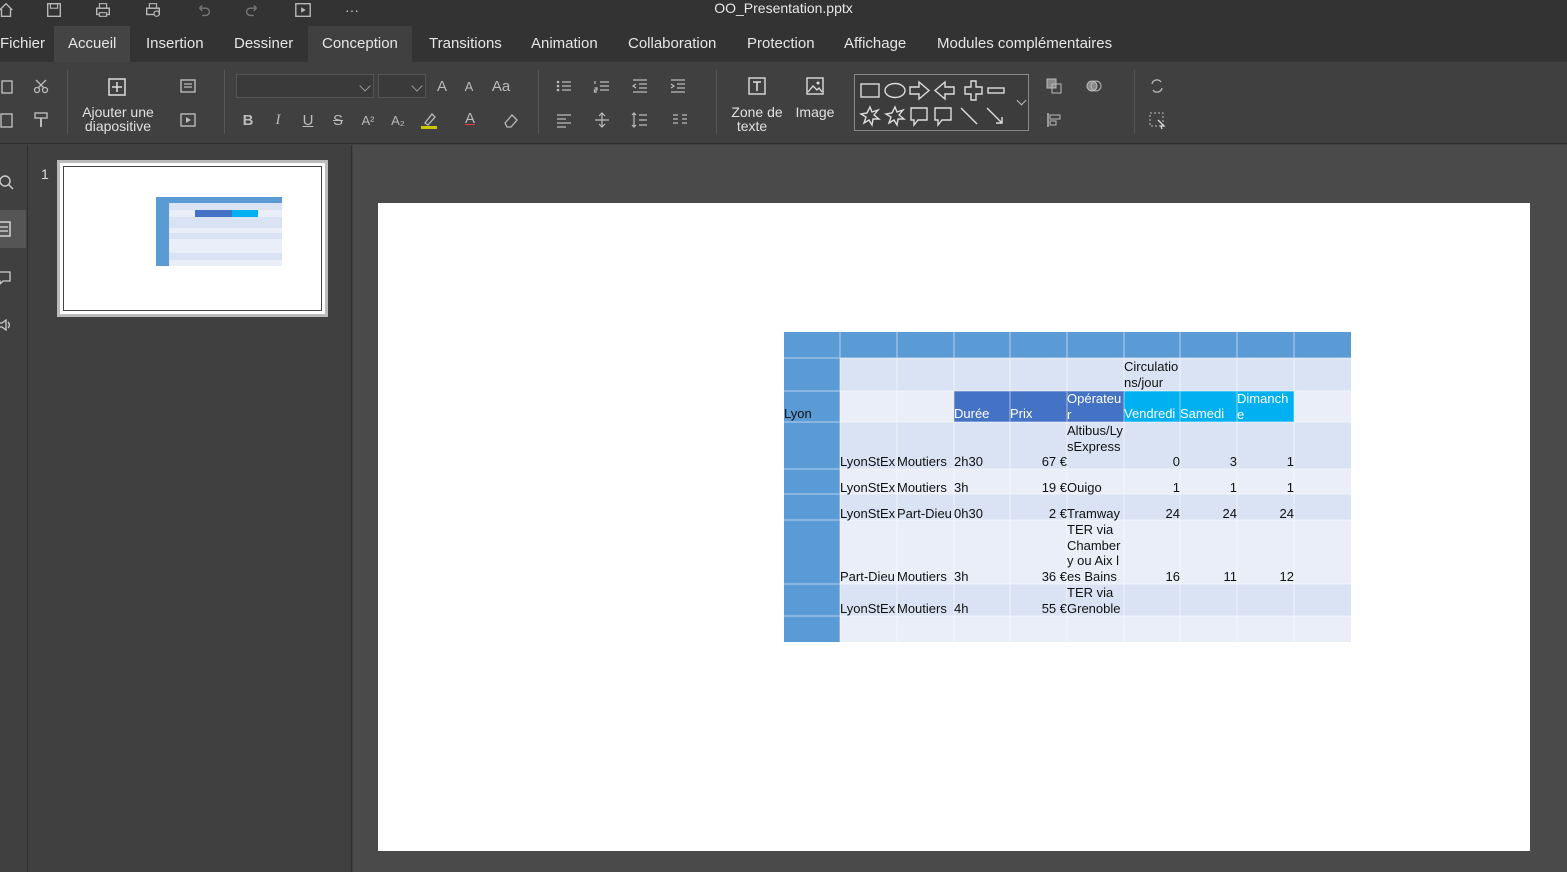 This screenshot has height=872, width=1567. What do you see at coordinates (783, 13) in the screenshot?
I see `title-bar: ··· OO_Presentation.pptx` at bounding box center [783, 13].